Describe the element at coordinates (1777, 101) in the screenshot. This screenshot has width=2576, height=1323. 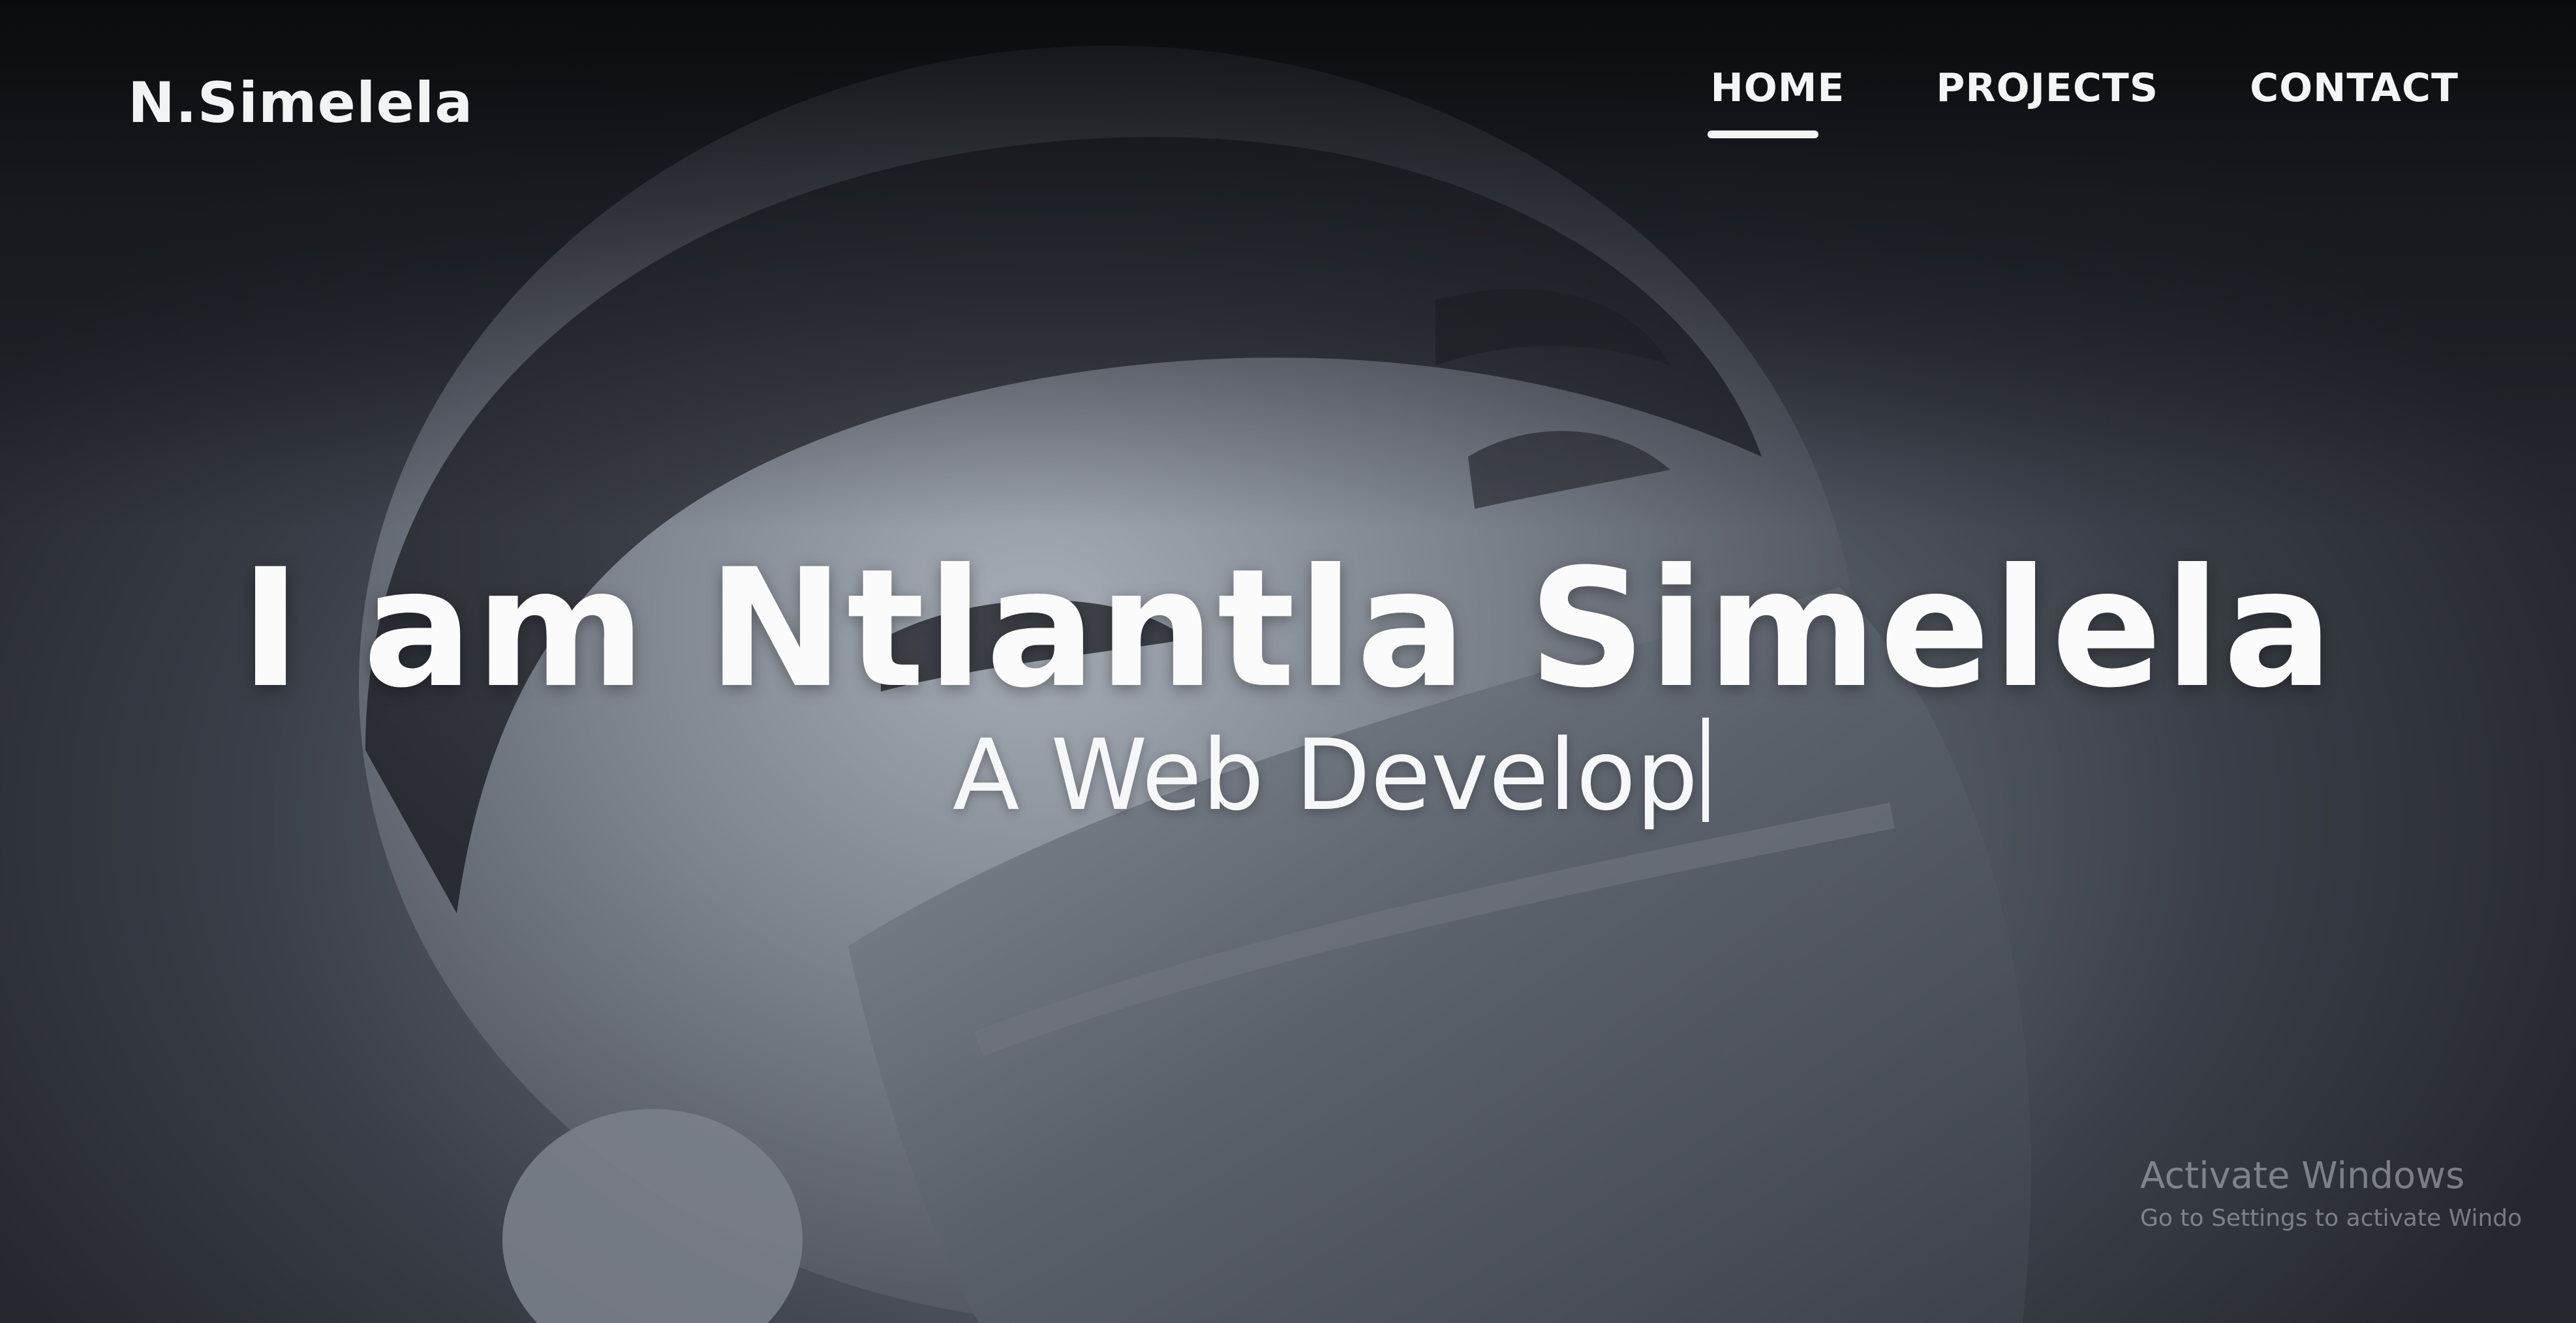
I see `nav-home-link: HOME` at that location.